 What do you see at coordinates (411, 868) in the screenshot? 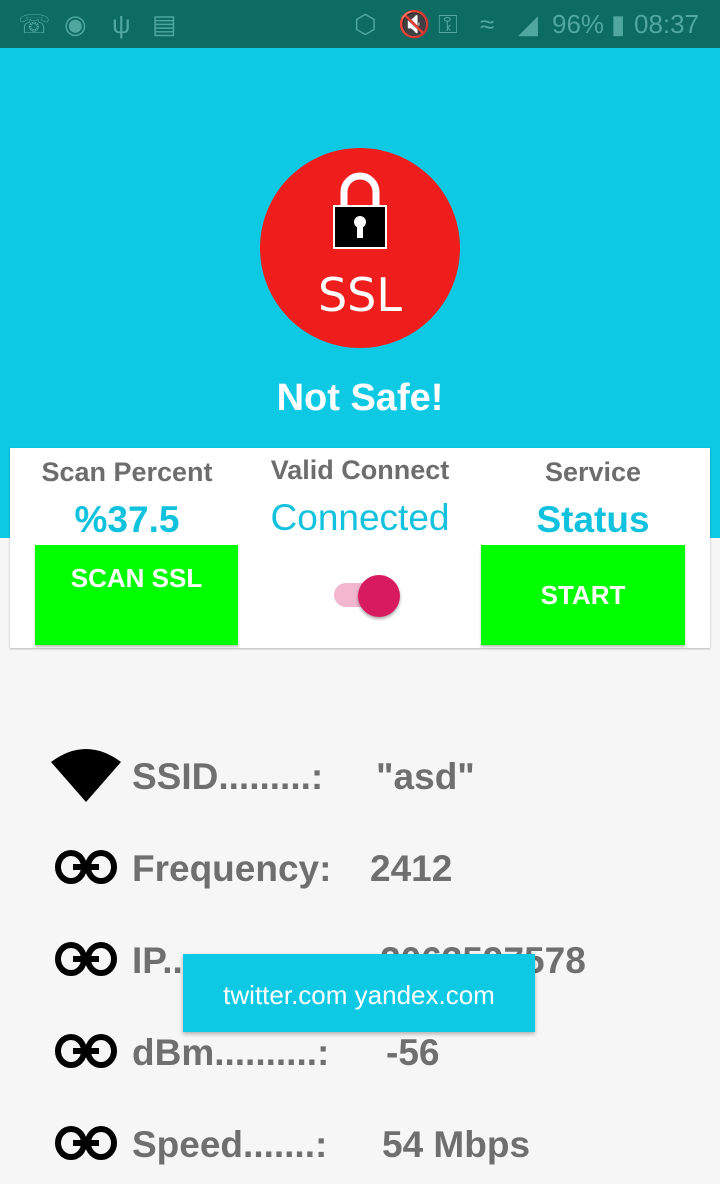
I see `frequency-value: 2412` at bounding box center [411, 868].